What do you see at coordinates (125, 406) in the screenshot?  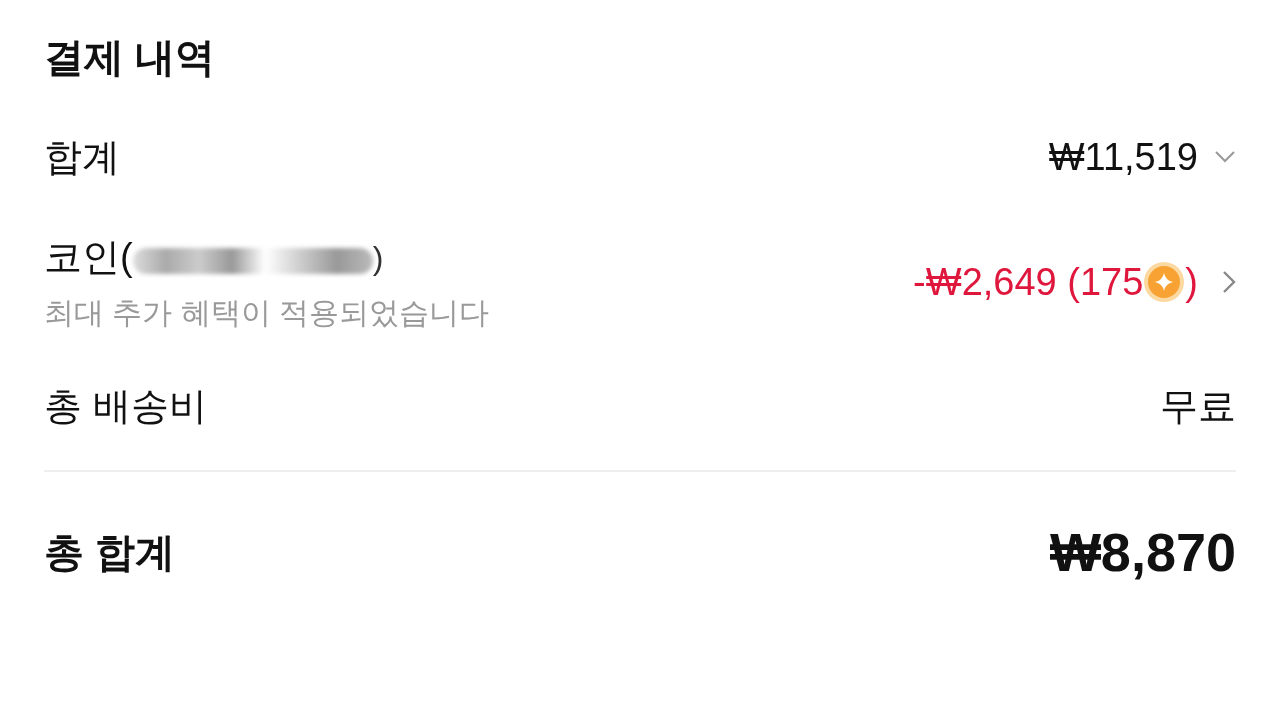 I see `row-label: 총 배송비` at bounding box center [125, 406].